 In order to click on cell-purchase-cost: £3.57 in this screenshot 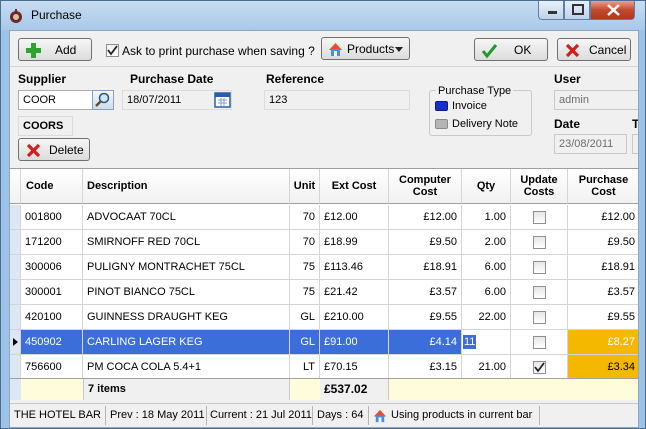, I will do `click(603, 292)`.